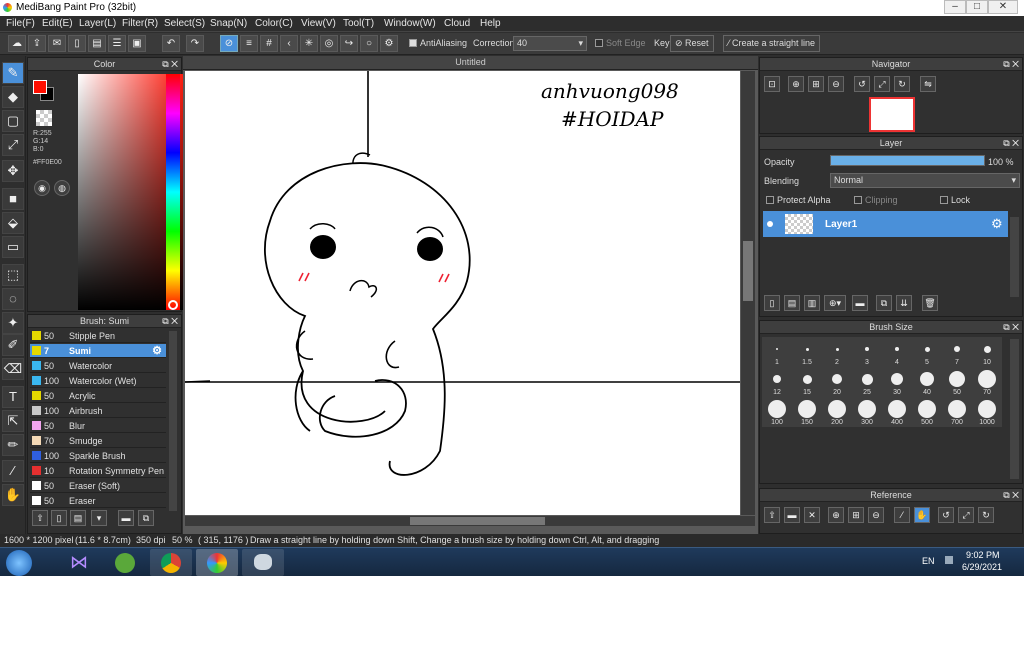 Image resolution: width=1024 pixels, height=661 pixels. Describe the element at coordinates (987, 412) in the screenshot. I see `brush-size-option: 1000` at that location.